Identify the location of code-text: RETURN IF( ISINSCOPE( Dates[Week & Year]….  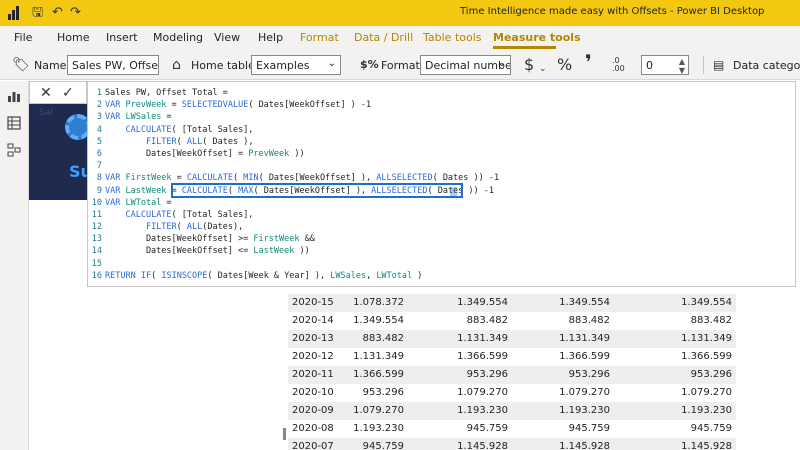
(264, 275).